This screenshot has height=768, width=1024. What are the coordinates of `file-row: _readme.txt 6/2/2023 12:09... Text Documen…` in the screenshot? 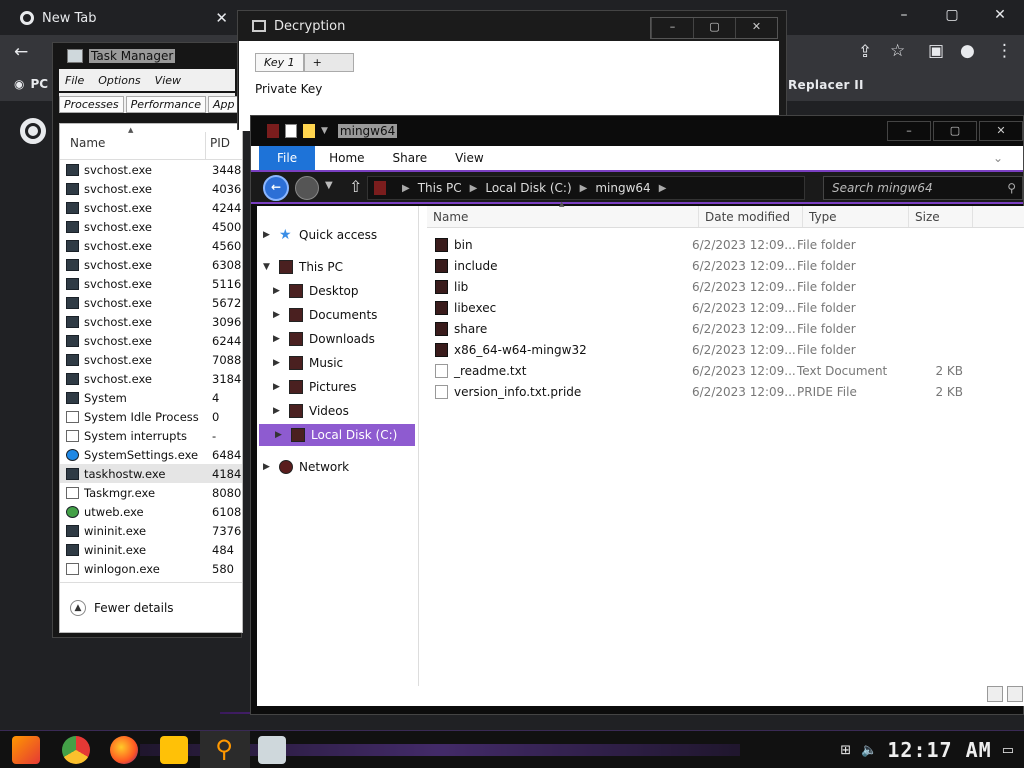 It's located at (699, 370).